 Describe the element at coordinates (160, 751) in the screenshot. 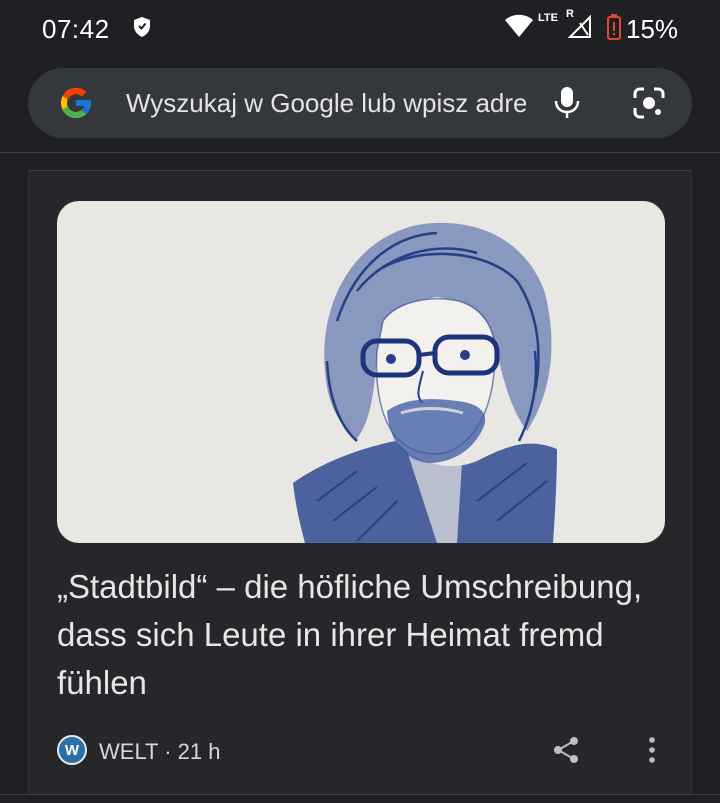

I see `source-and-time: WELT · 21 h` at that location.